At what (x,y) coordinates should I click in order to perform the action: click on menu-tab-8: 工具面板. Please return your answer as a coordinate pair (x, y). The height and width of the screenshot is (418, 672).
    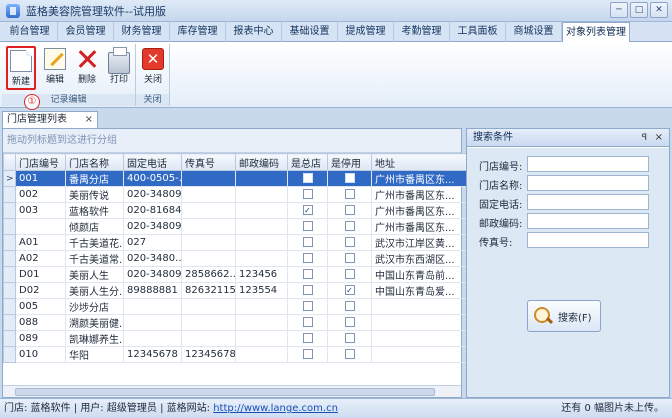
    Looking at the image, I should click on (478, 32).